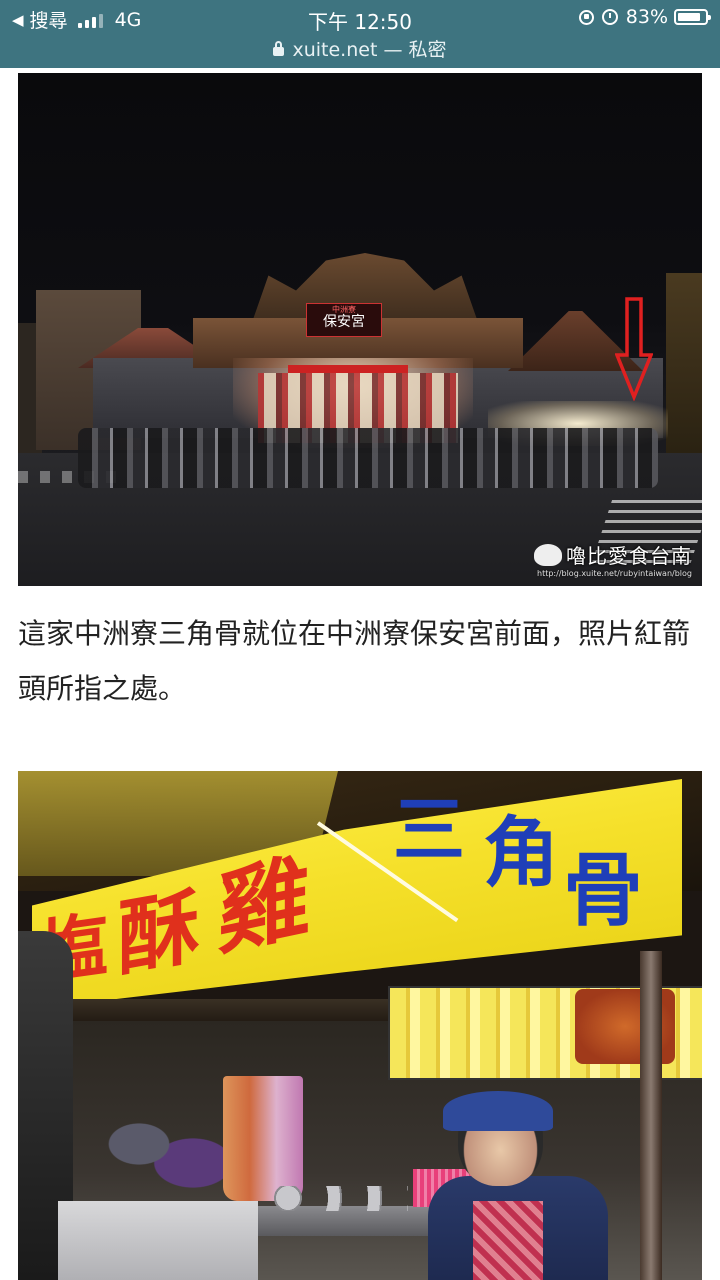 Image resolution: width=720 pixels, height=1280 pixels. Describe the element at coordinates (158, 1240) in the screenshot. I see `stall-counter-box` at that location.